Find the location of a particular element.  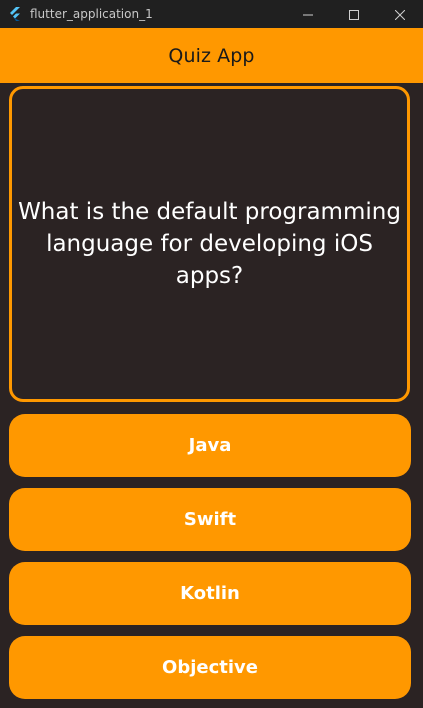

answer-button-kotlin: Kotlin is located at coordinates (210, 593).